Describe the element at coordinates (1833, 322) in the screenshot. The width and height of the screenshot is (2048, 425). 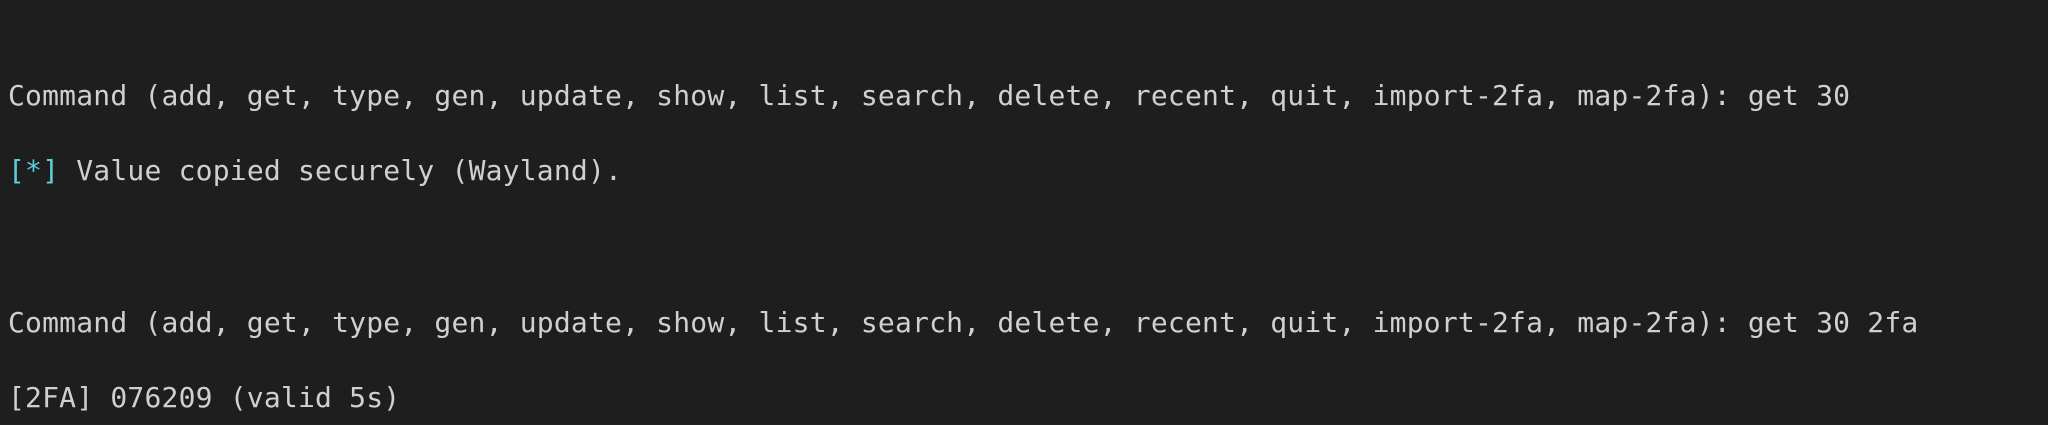
I see `command-input: get 30 2fa` at that location.